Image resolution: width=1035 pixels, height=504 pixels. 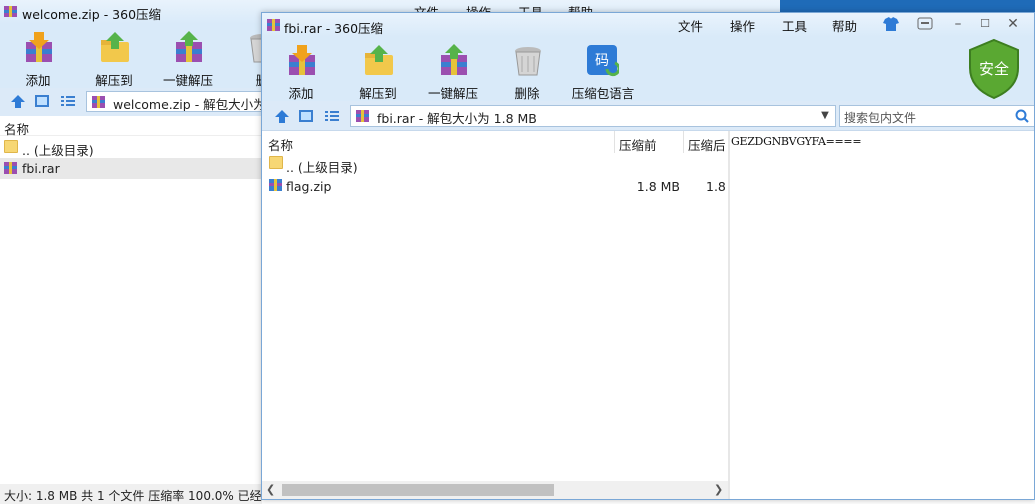 I want to click on bg-delete-button: 删, so click(x=244, y=57).